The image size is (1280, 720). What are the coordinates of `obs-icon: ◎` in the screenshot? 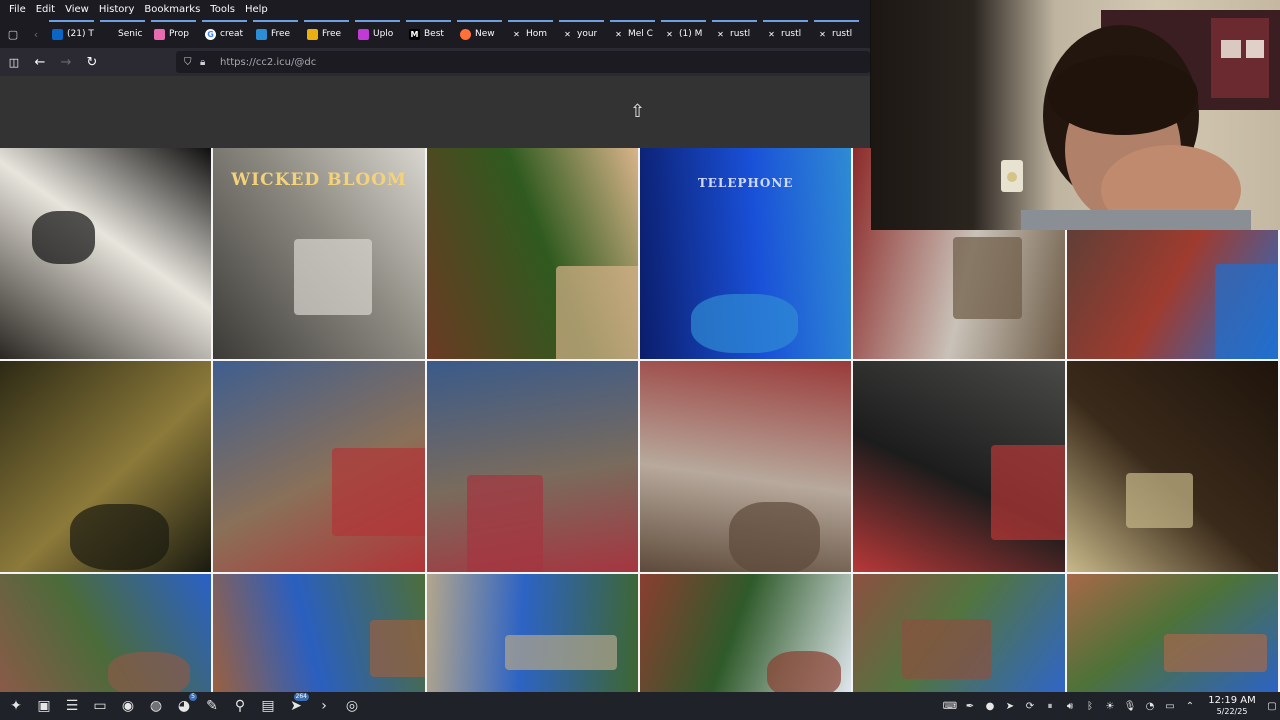 It's located at (352, 706).